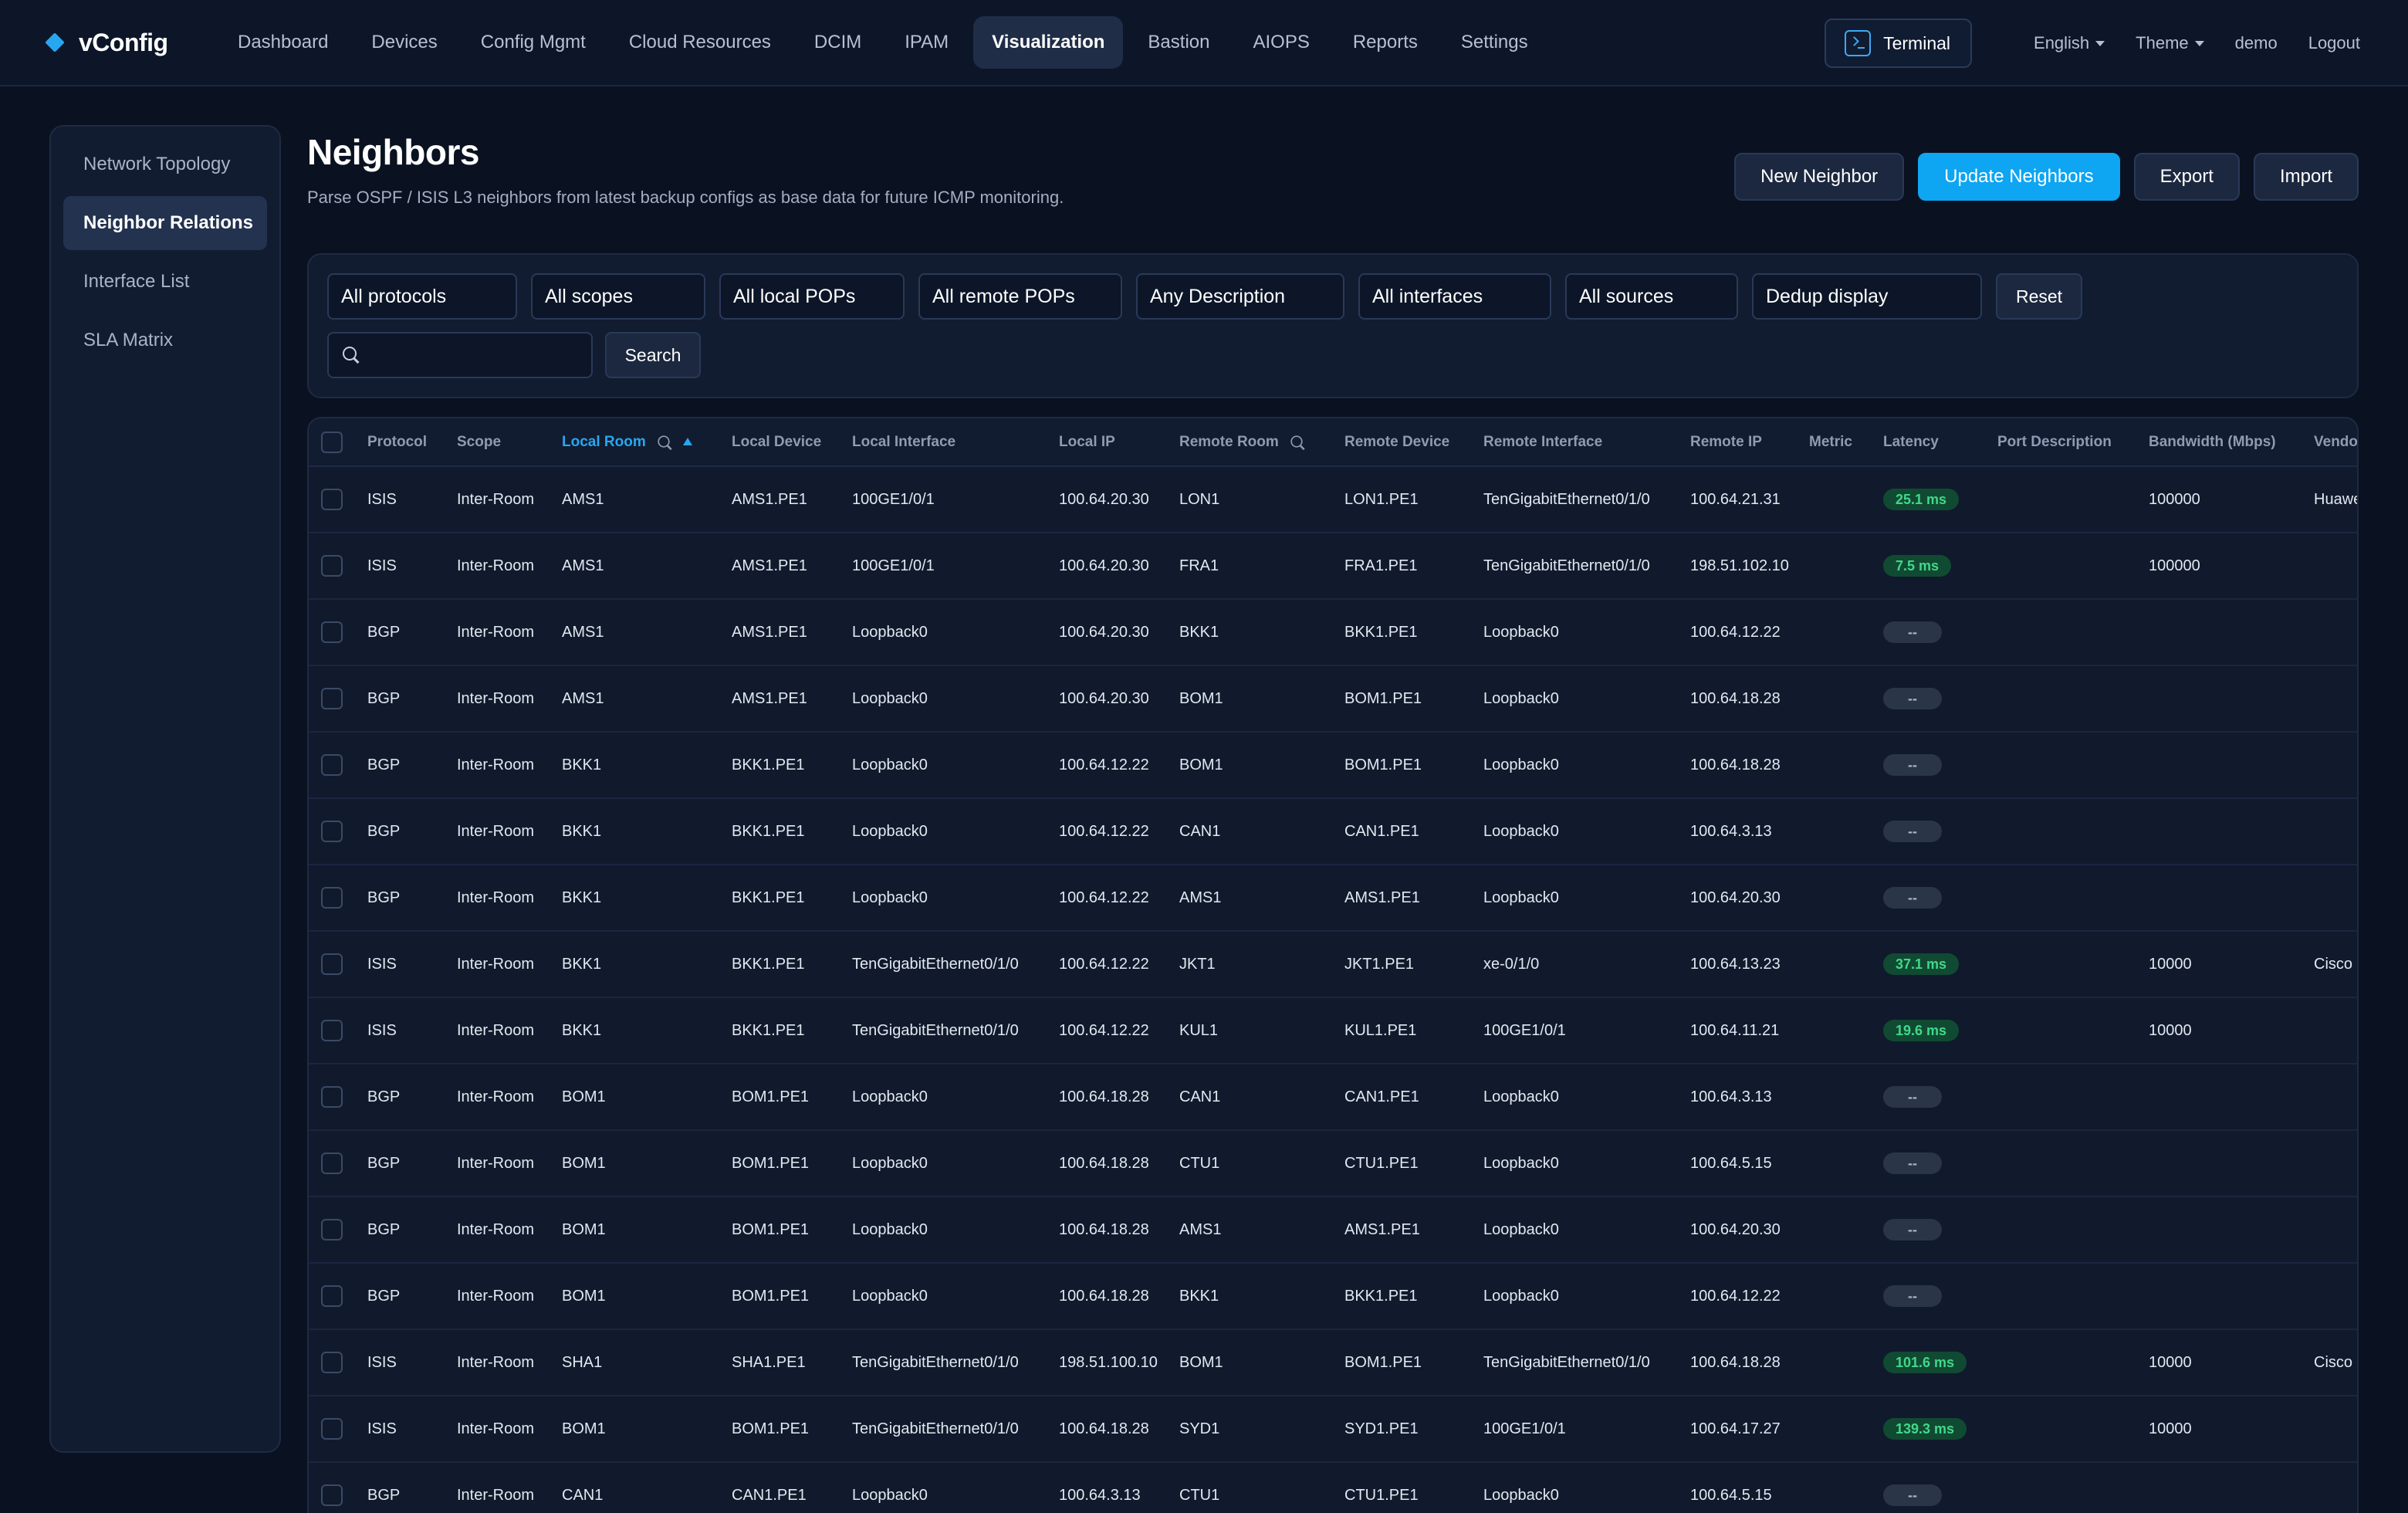  I want to click on nav-devices: Devices, so click(404, 42).